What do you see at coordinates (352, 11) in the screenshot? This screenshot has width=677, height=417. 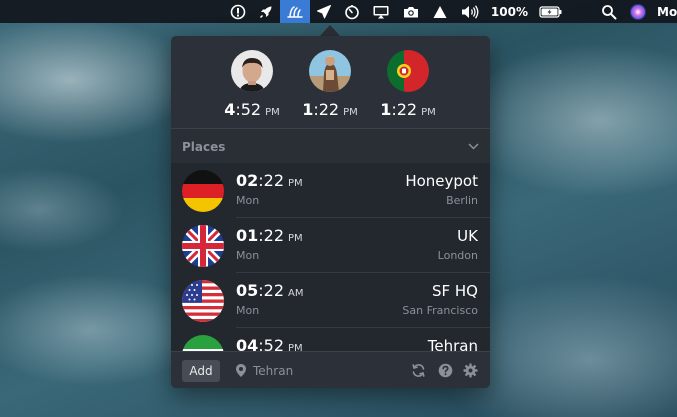 I see `timer-icon` at bounding box center [352, 11].